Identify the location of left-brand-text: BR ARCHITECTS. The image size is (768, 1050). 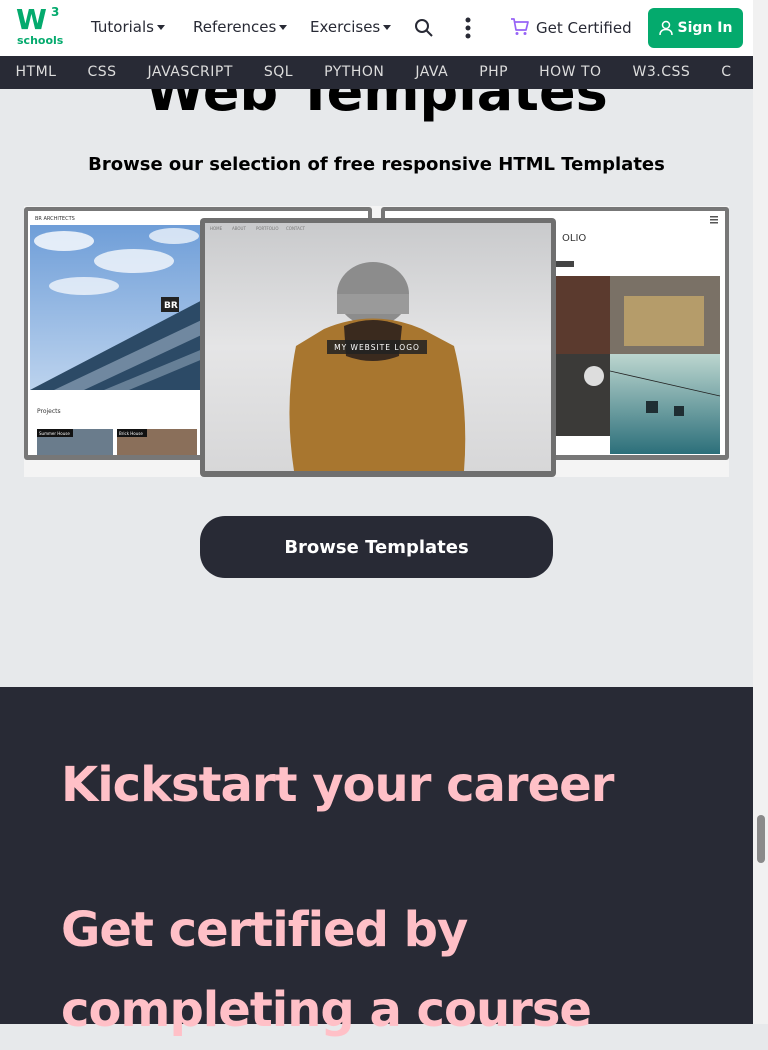
(55, 219).